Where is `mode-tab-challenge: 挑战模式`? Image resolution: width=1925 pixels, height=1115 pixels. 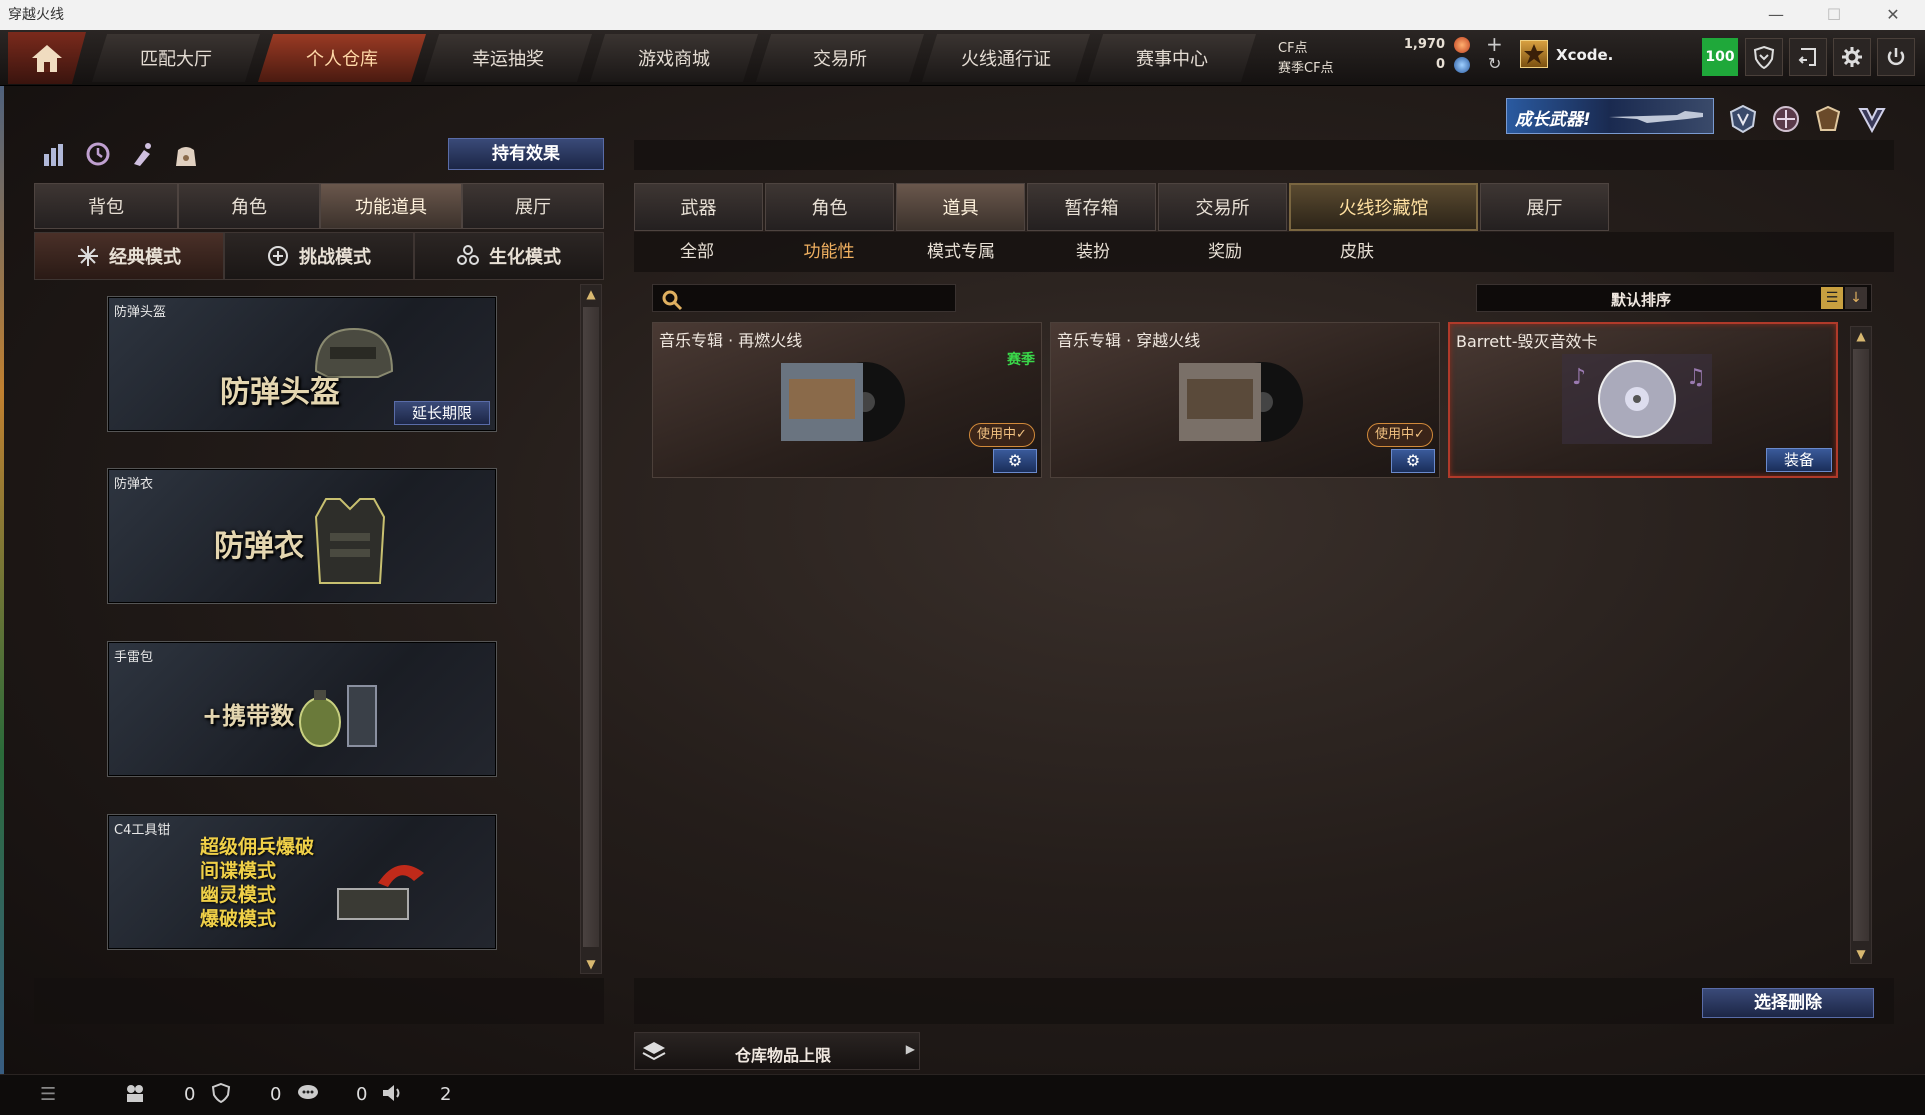
mode-tab-challenge: 挑战模式 is located at coordinates (319, 256).